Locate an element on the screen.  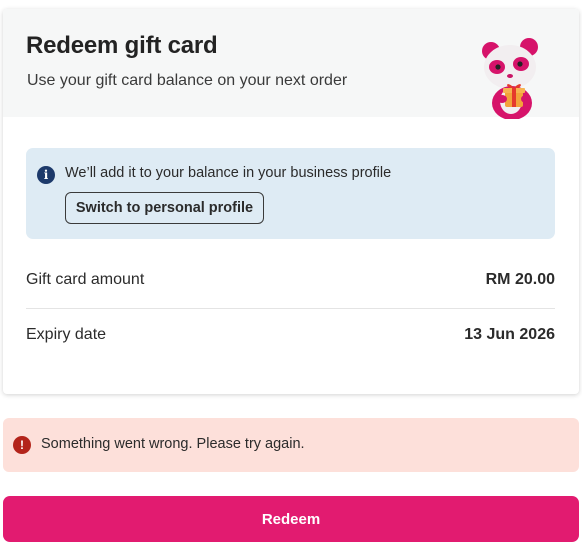
info-icon: i is located at coordinates (46, 175).